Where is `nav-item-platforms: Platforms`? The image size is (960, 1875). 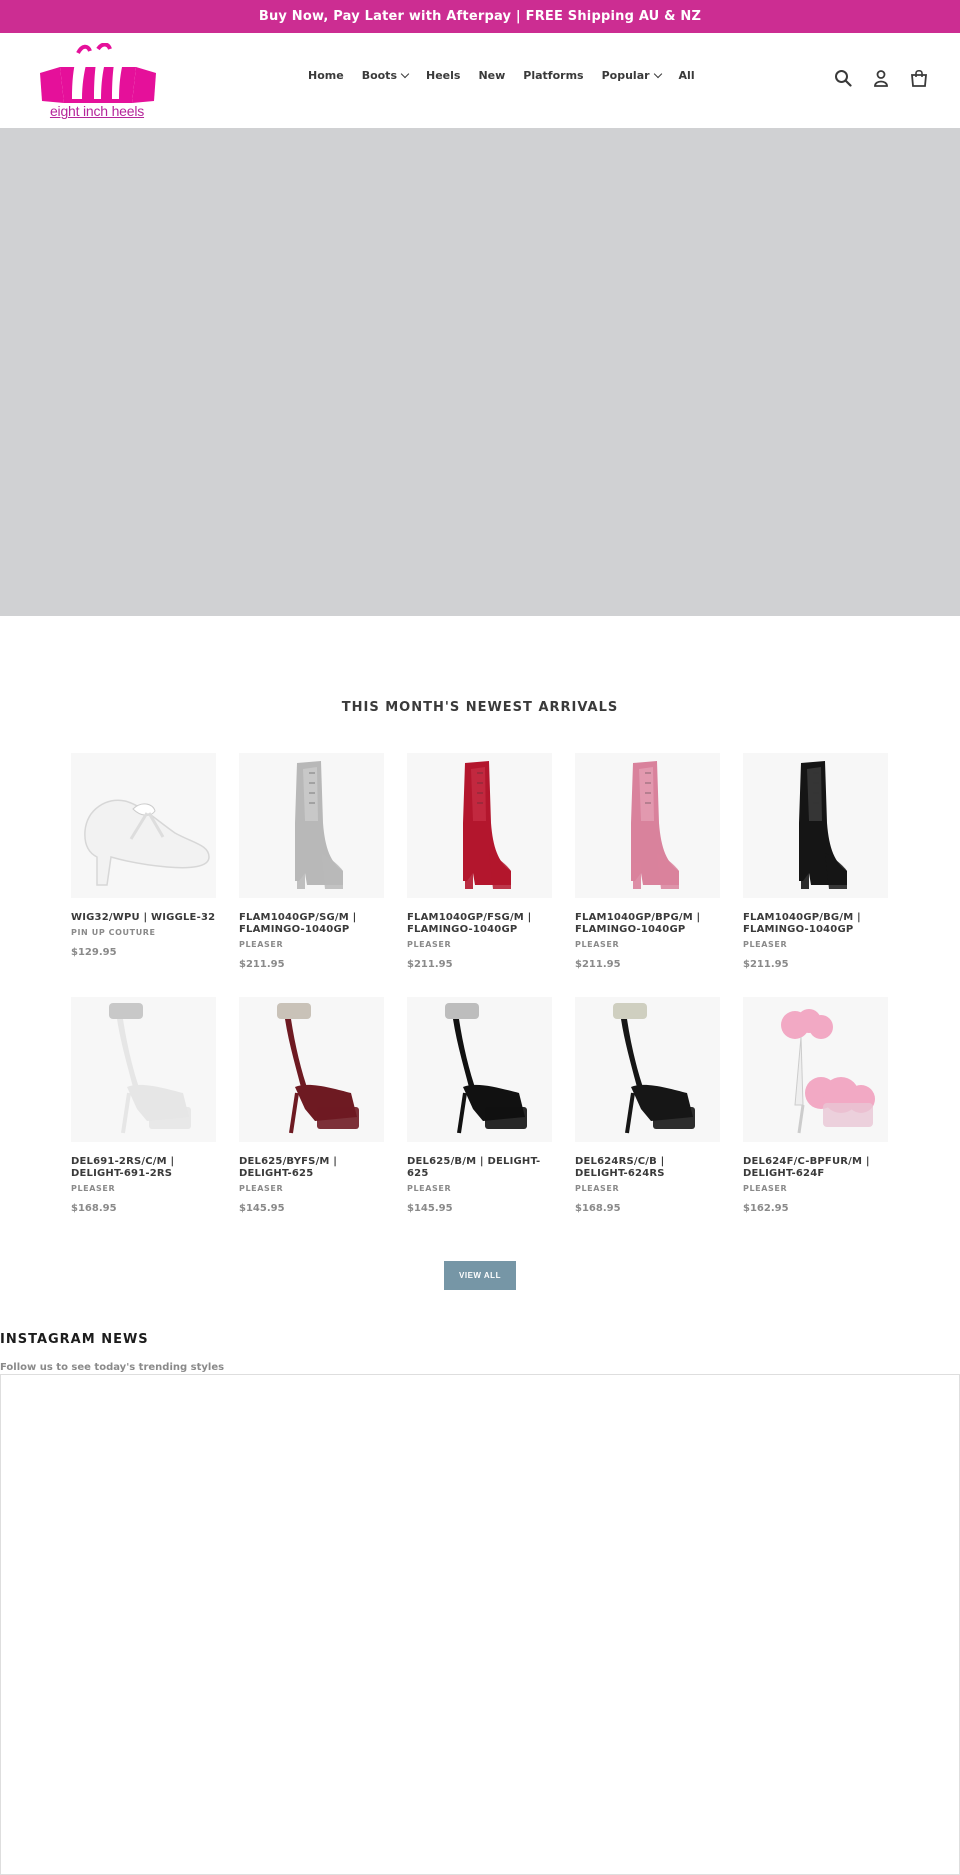 nav-item-platforms: Platforms is located at coordinates (553, 75).